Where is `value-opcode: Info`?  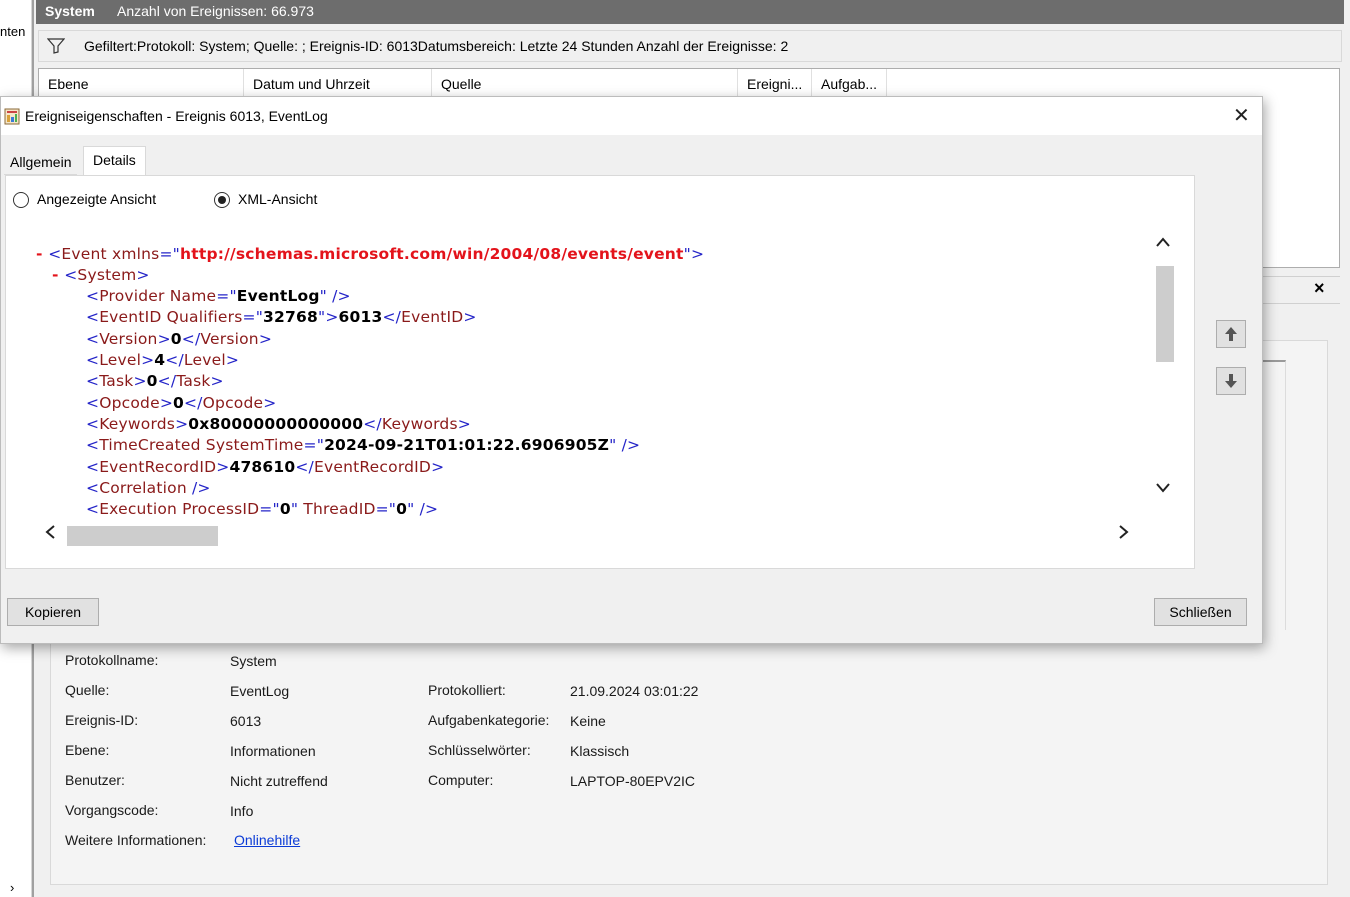 value-opcode: Info is located at coordinates (242, 811).